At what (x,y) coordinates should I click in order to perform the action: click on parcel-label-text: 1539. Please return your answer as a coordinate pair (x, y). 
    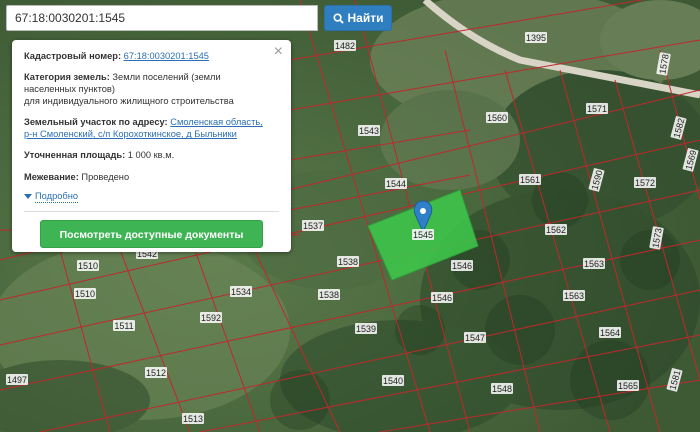
    Looking at the image, I should click on (366, 329).